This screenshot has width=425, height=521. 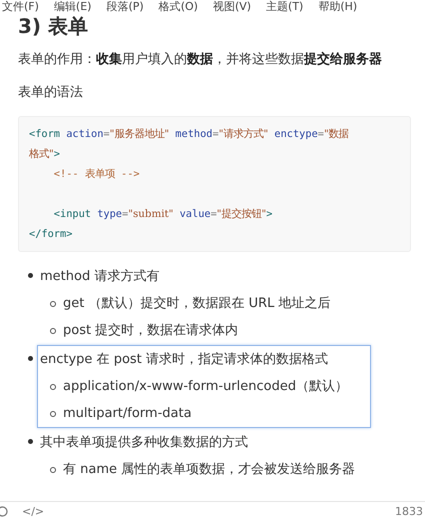 What do you see at coordinates (285, 7) in the screenshot?
I see `menu-item: 主题(T)` at bounding box center [285, 7].